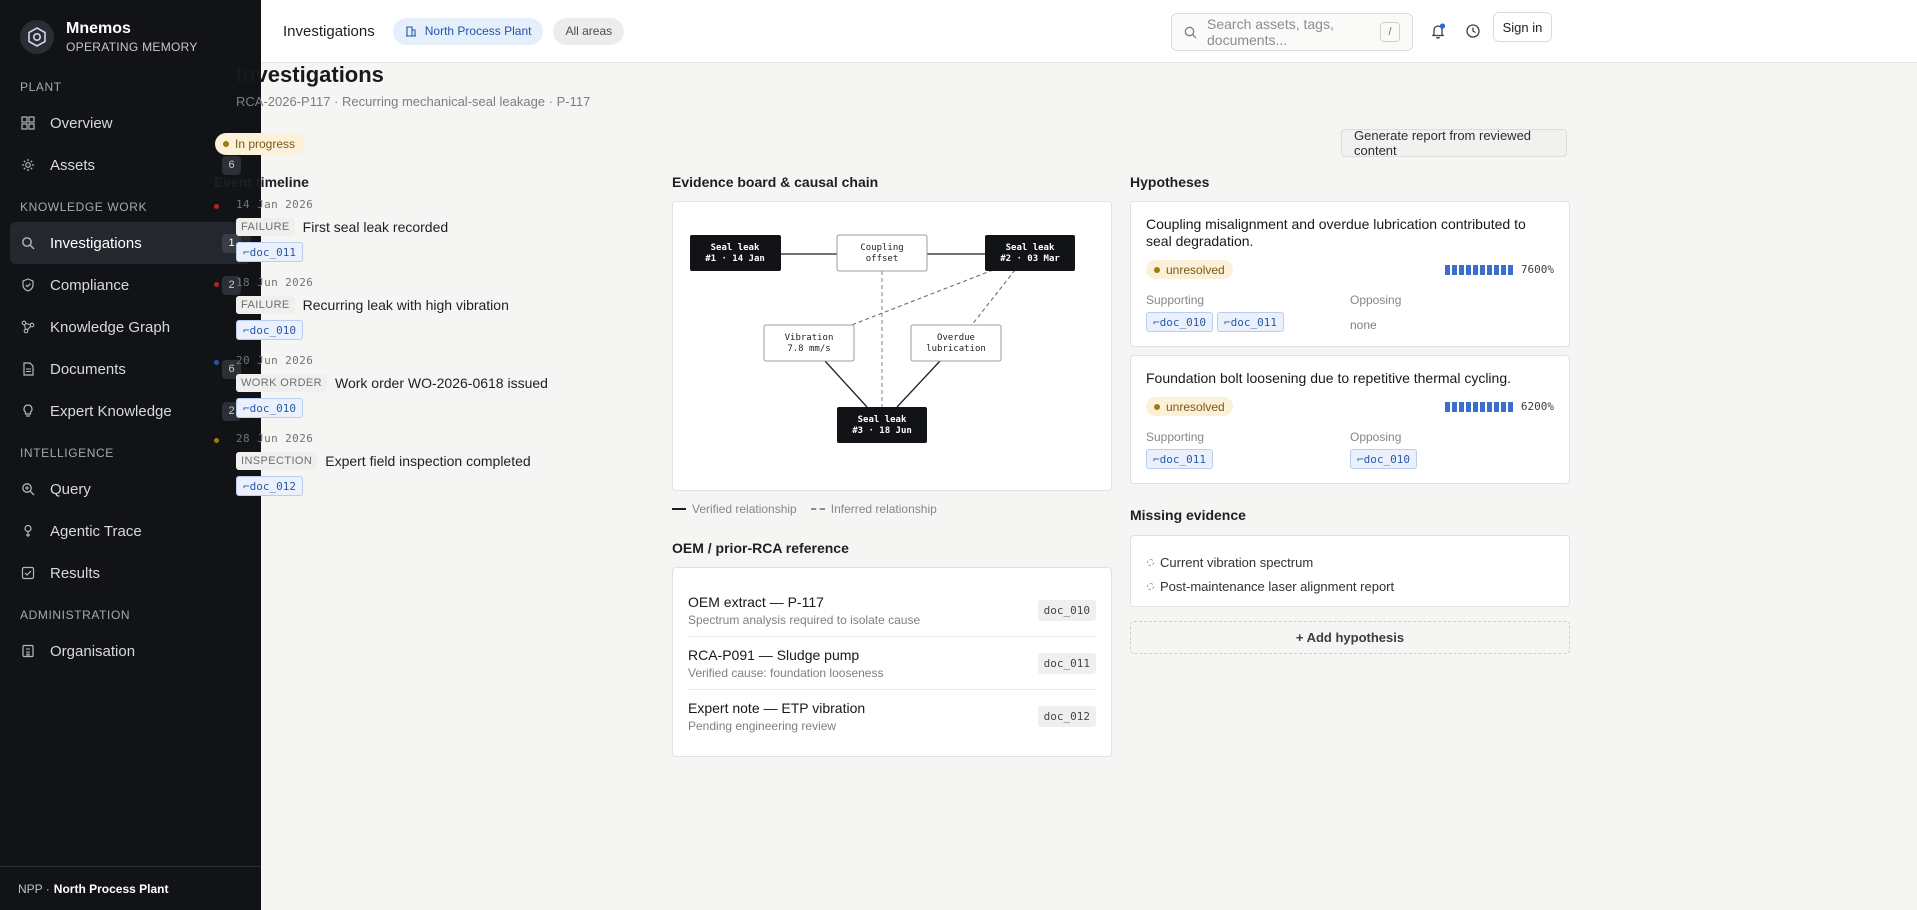 This screenshot has height=910, width=1917. I want to click on generate-report-button: Generate report from reviewed content, so click(1454, 143).